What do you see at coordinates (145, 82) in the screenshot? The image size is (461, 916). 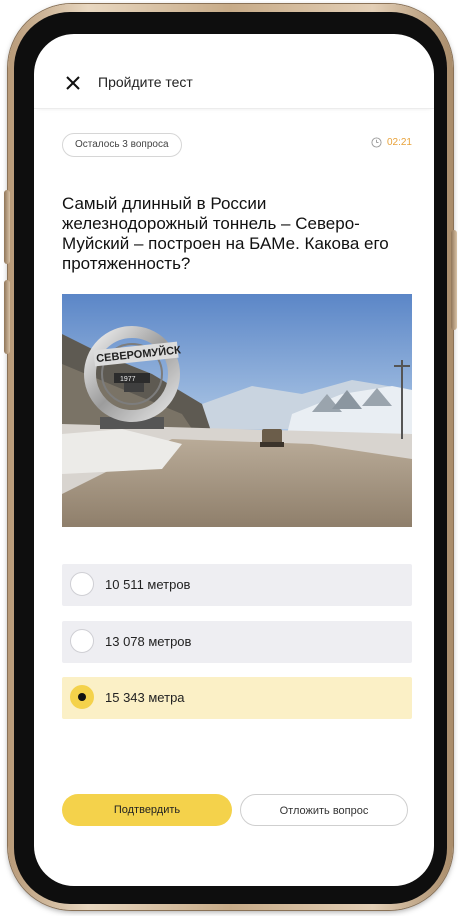 I see `page-title: Пройдите тест` at bounding box center [145, 82].